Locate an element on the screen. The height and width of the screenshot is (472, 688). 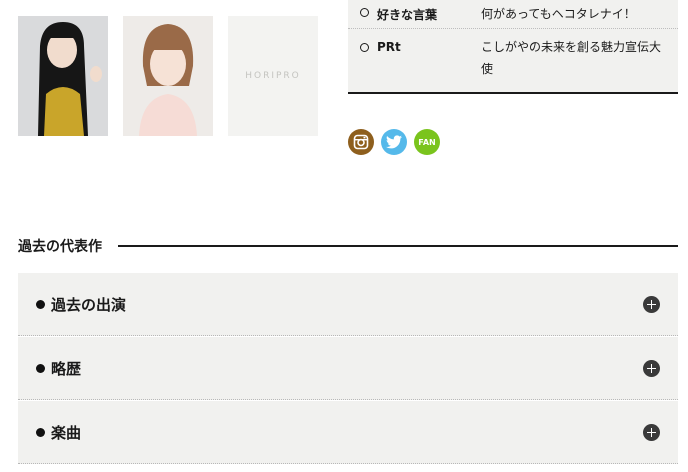
accordion-item-history: 略歴 is located at coordinates (348, 368).